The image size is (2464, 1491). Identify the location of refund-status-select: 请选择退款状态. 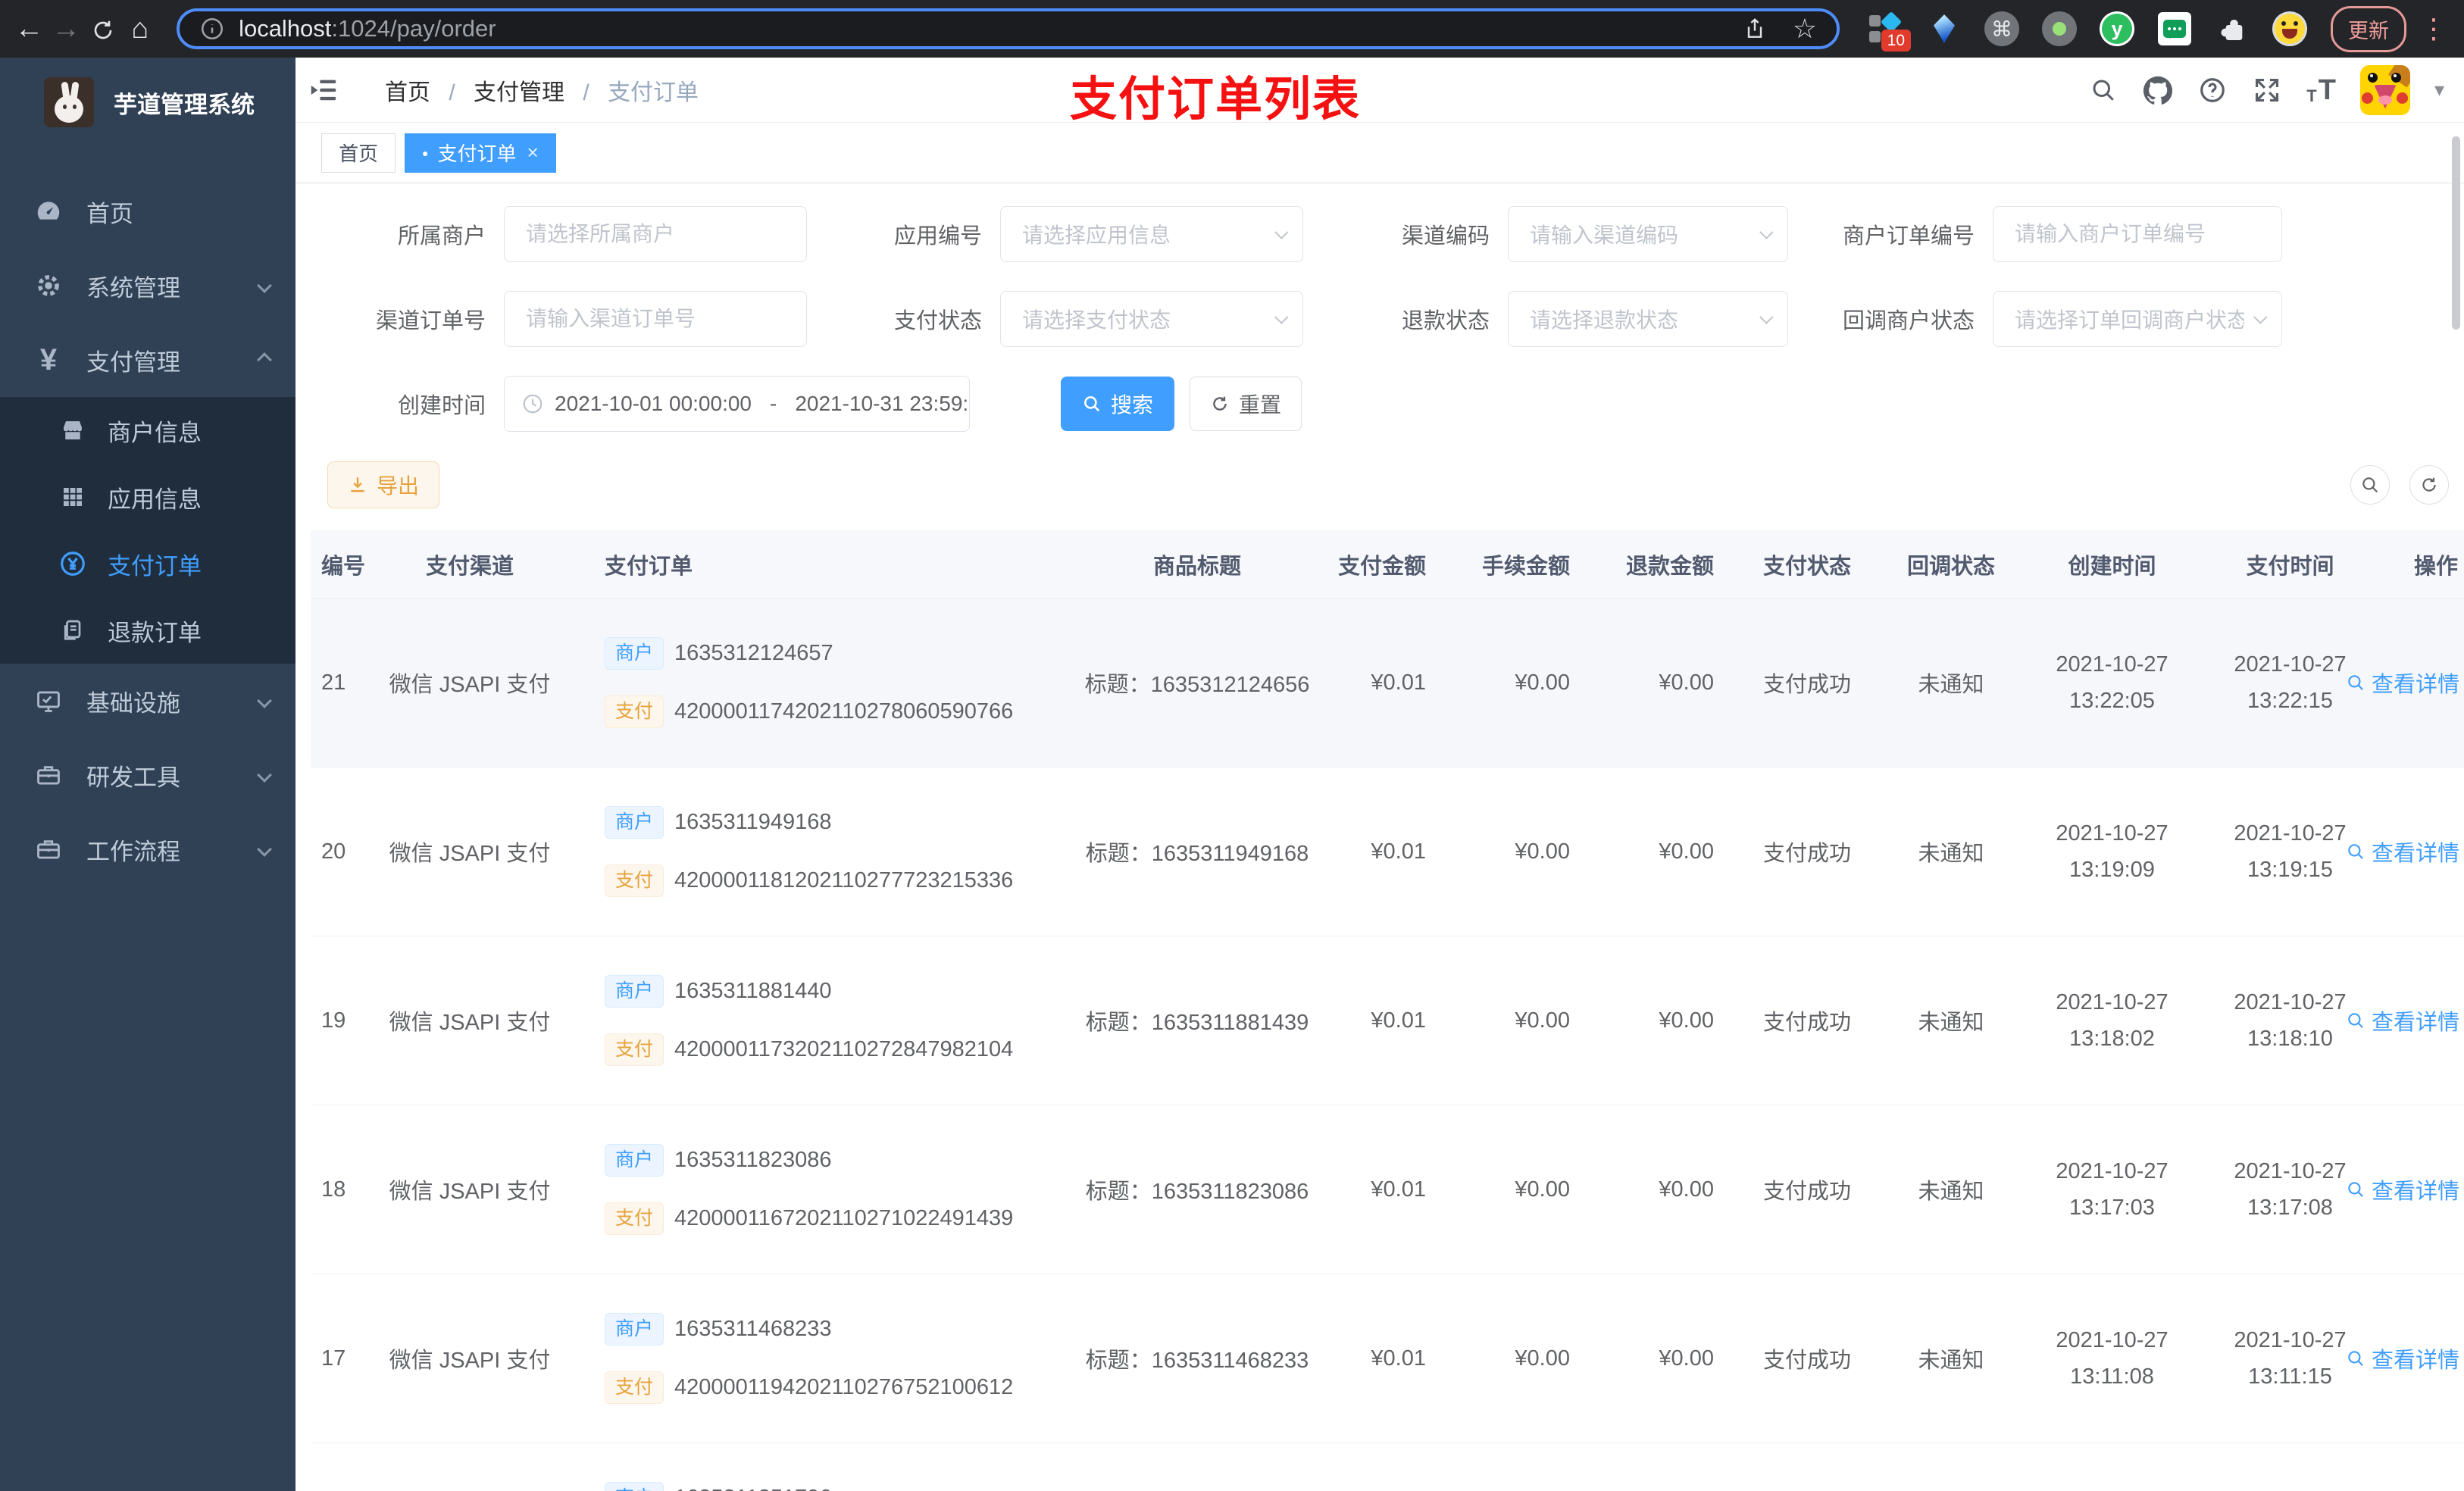
(1648, 319).